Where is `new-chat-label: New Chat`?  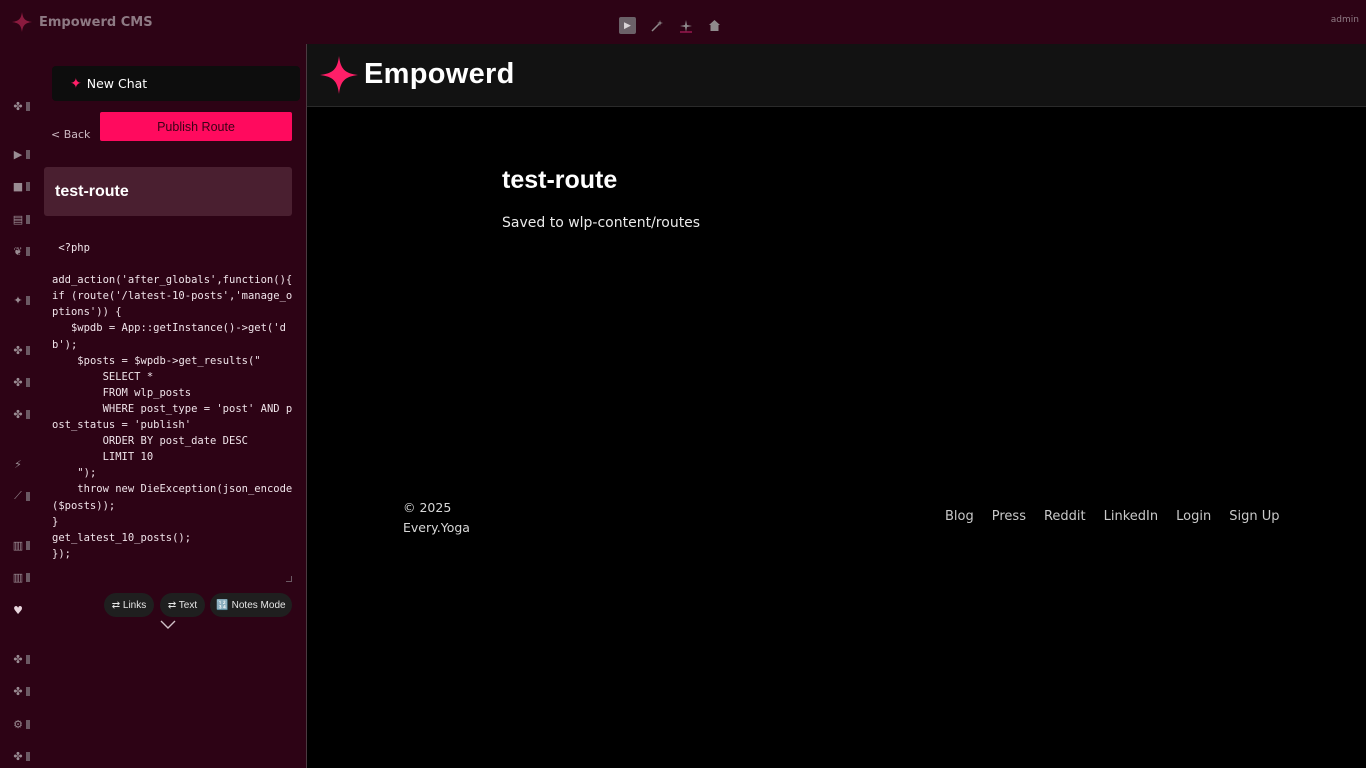 new-chat-label: New Chat is located at coordinates (117, 83).